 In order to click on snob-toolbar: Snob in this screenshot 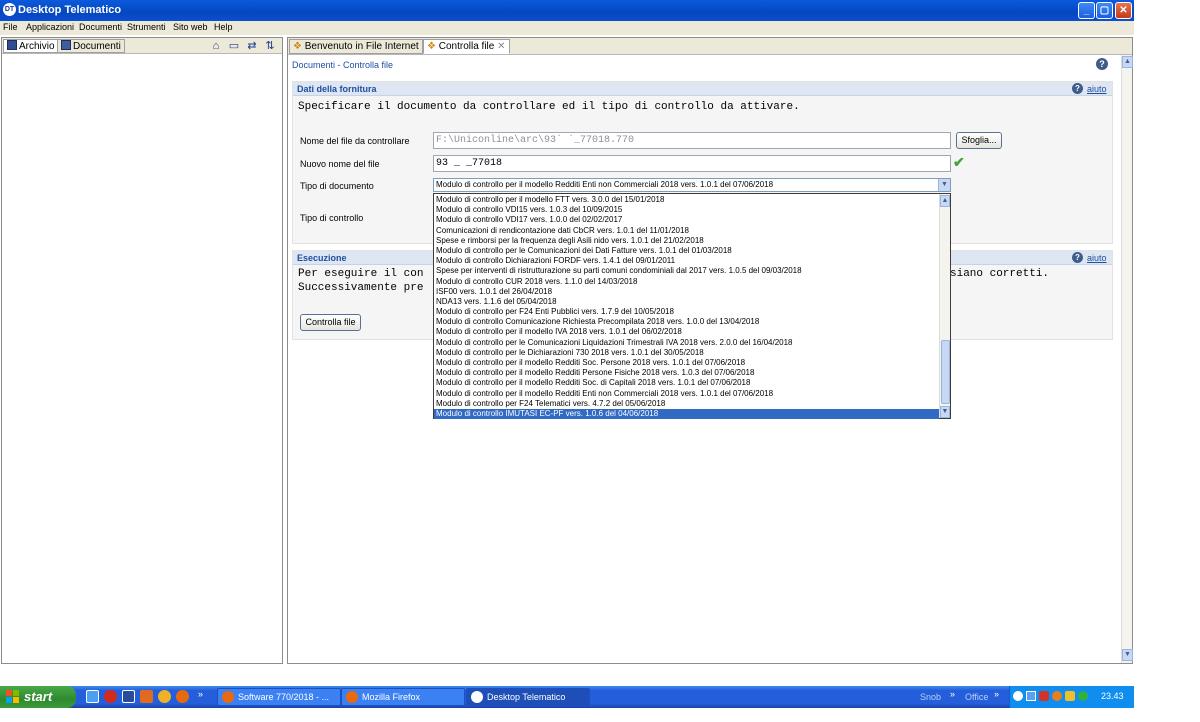, I will do `click(930, 697)`.